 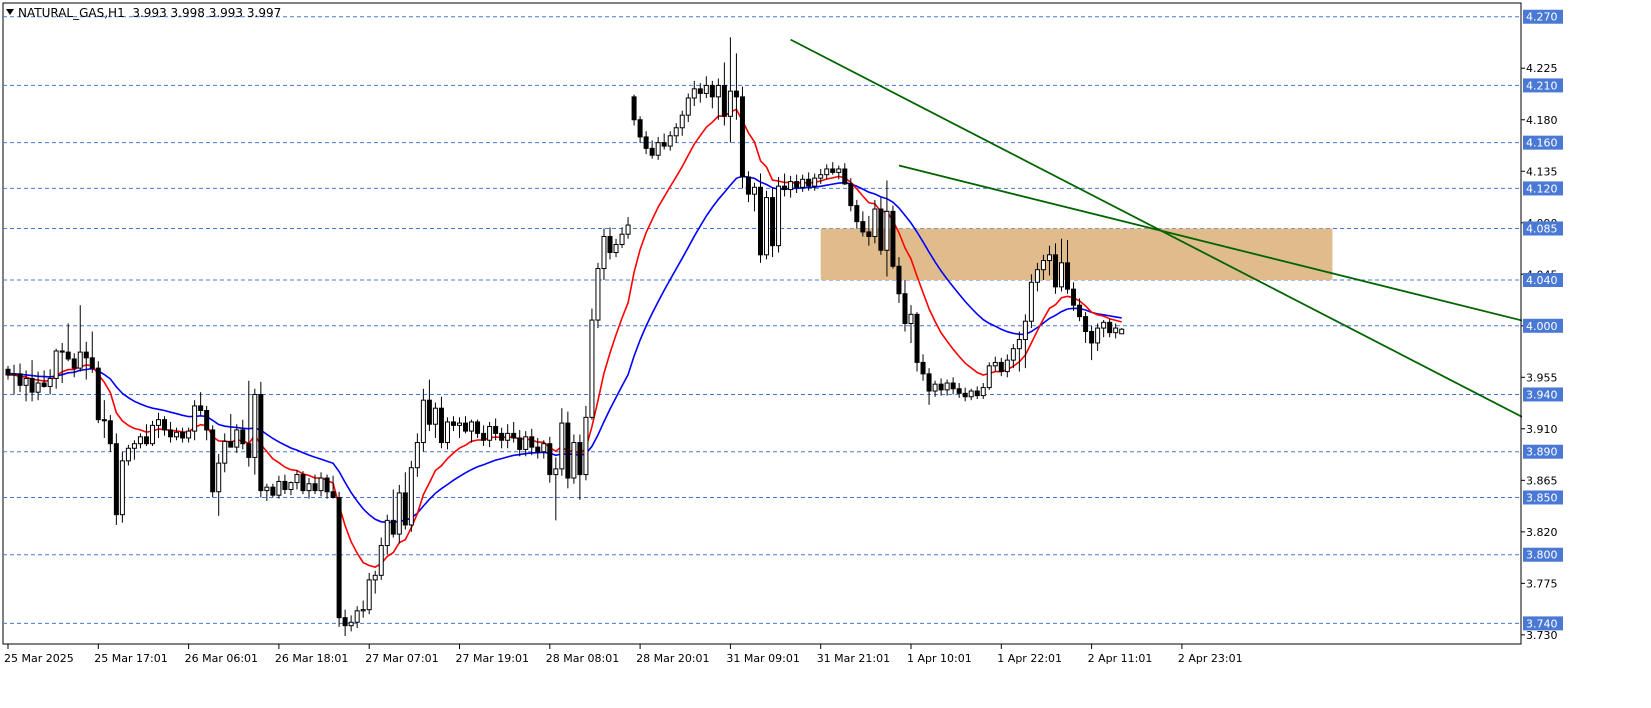 What do you see at coordinates (1543, 280) in the screenshot?
I see `price-level-tag: 4.040` at bounding box center [1543, 280].